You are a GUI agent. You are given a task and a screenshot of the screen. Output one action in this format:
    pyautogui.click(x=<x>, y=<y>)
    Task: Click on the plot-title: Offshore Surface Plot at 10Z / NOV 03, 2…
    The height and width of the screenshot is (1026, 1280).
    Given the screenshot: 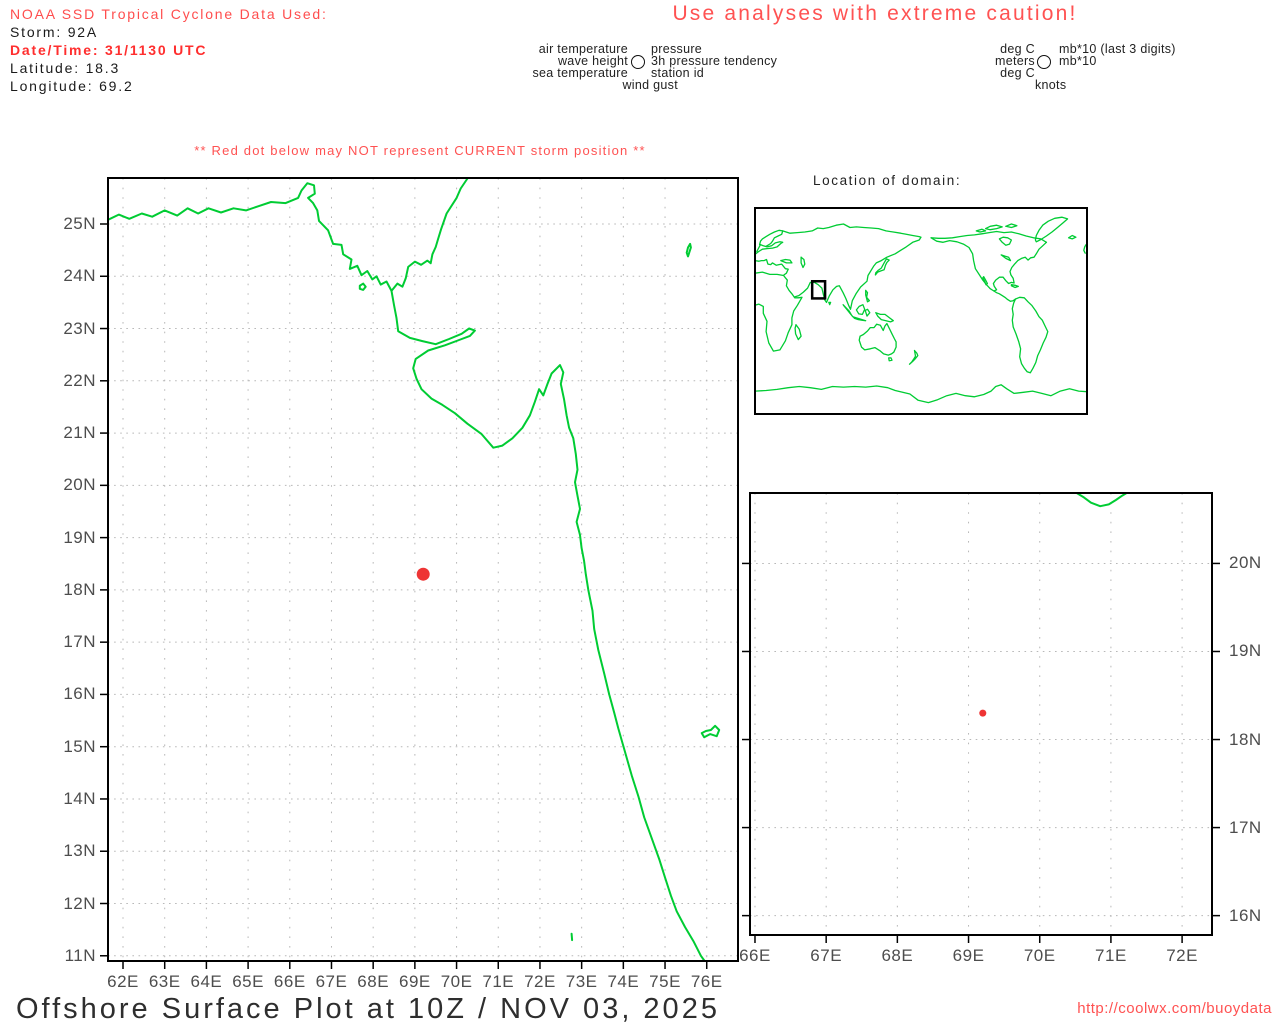 What is the action you would take?
    pyautogui.click(x=368, y=1009)
    